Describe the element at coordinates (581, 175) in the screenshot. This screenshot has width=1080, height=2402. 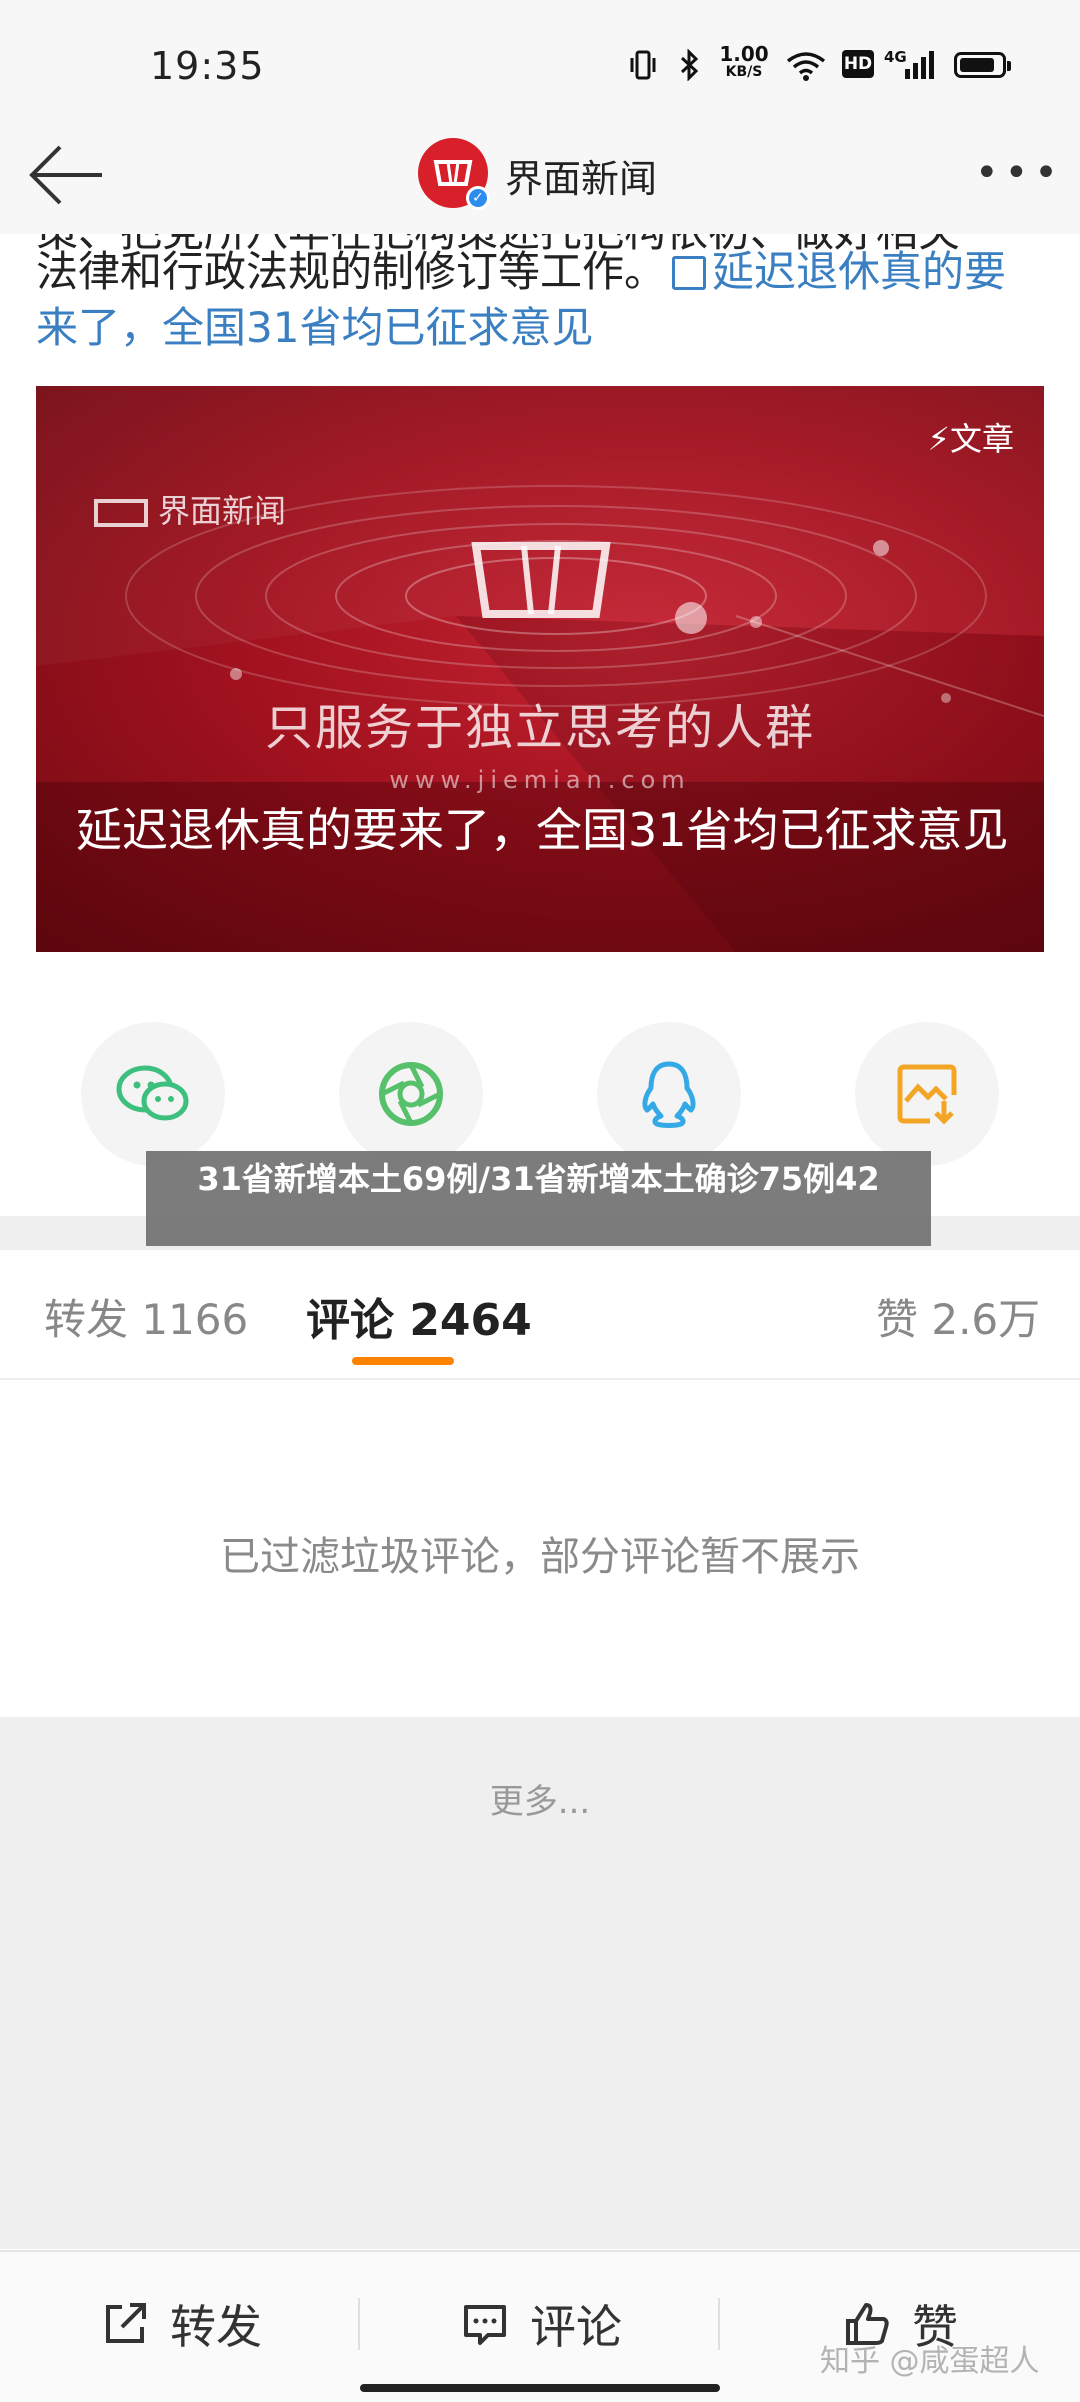
I see `header-title: 界面新闻` at that location.